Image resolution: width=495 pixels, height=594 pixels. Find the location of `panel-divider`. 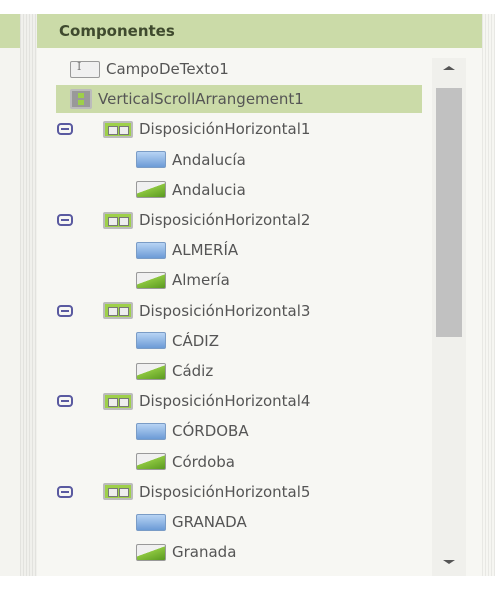

panel-divider is located at coordinates (28, 295).